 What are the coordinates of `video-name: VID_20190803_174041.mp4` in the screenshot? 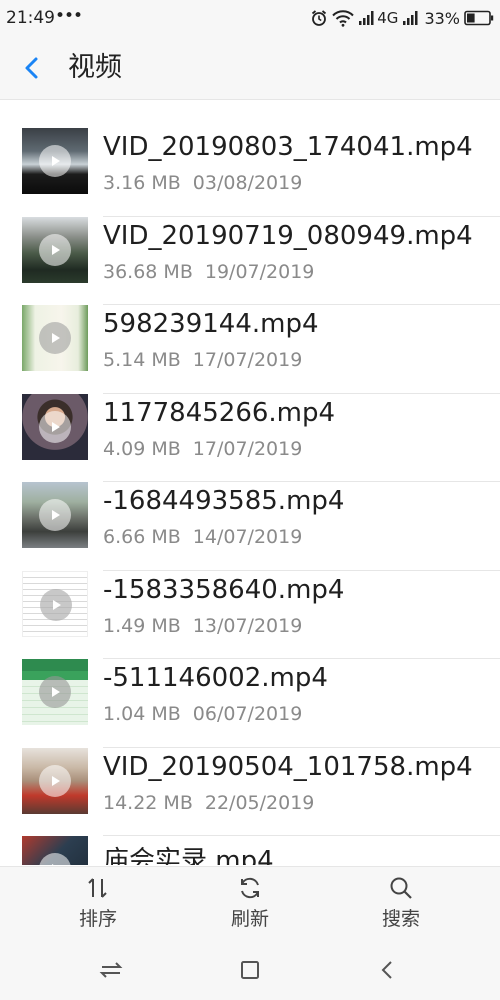 It's located at (288, 147).